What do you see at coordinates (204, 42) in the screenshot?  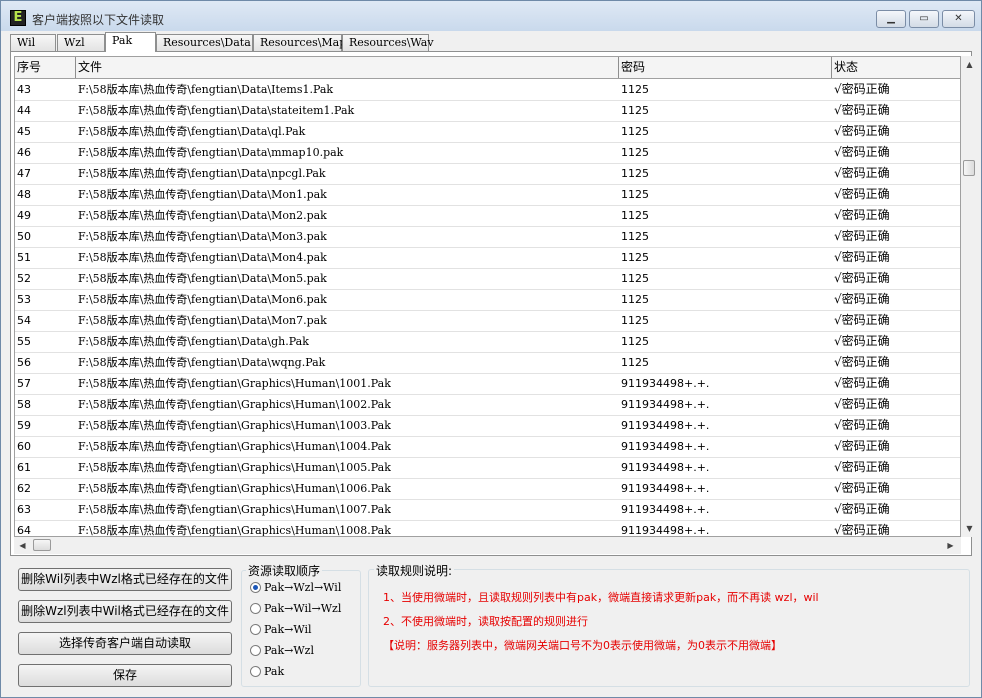 I see `tab-resources-data: Resources\Data` at bounding box center [204, 42].